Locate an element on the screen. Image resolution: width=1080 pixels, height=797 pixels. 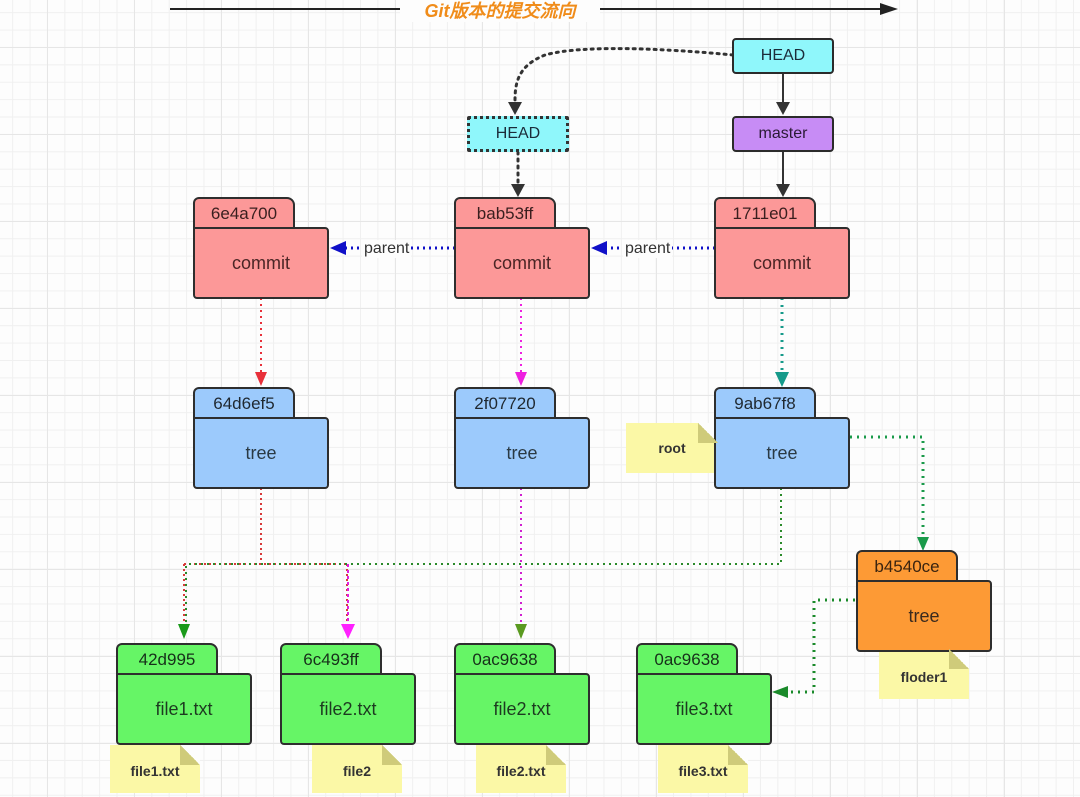
note-file2-txt: file2.txt is located at coordinates (521, 769).